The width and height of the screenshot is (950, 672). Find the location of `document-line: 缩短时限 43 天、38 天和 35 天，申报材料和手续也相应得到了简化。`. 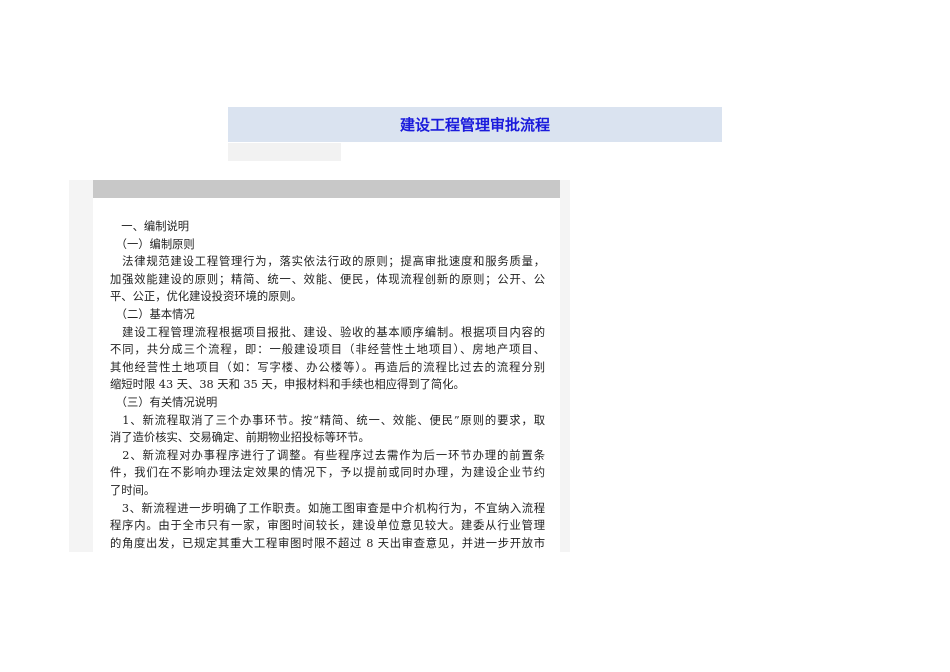

document-line: 缩短时限 43 天、38 天和 35 天，申报材料和手续也相应得到了简化。 is located at coordinates (287, 385).